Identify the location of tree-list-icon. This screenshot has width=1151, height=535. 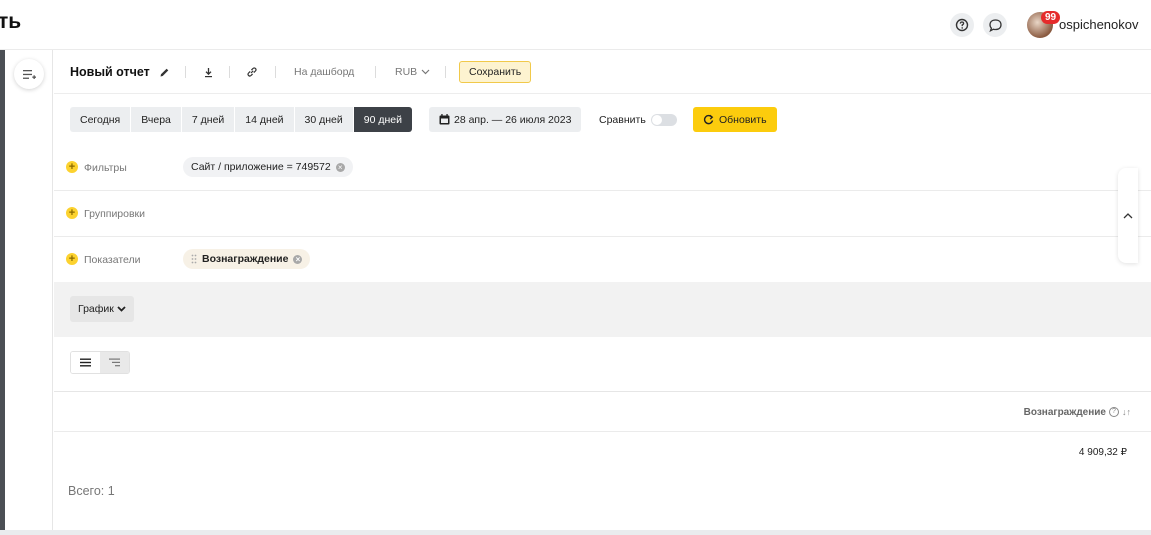
(114, 362).